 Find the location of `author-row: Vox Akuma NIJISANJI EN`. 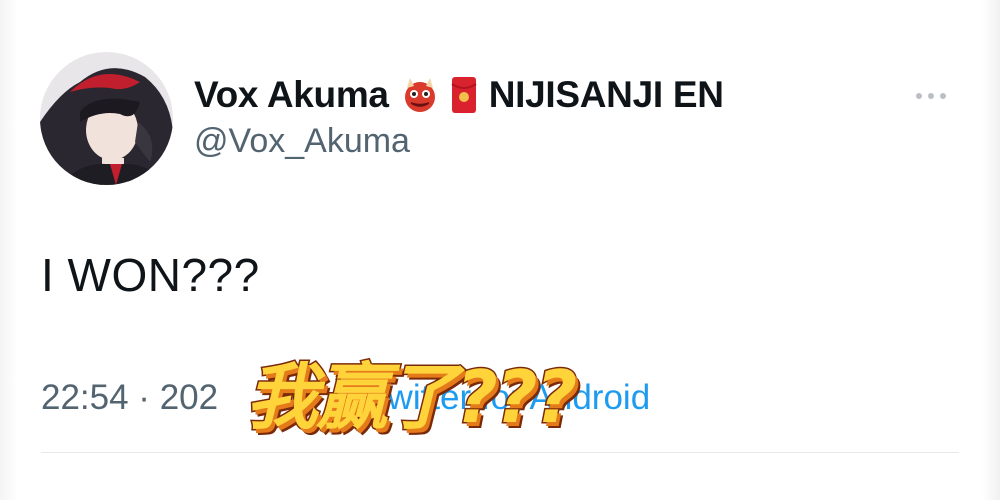

author-row: Vox Akuma NIJISANJI EN is located at coordinates (459, 95).